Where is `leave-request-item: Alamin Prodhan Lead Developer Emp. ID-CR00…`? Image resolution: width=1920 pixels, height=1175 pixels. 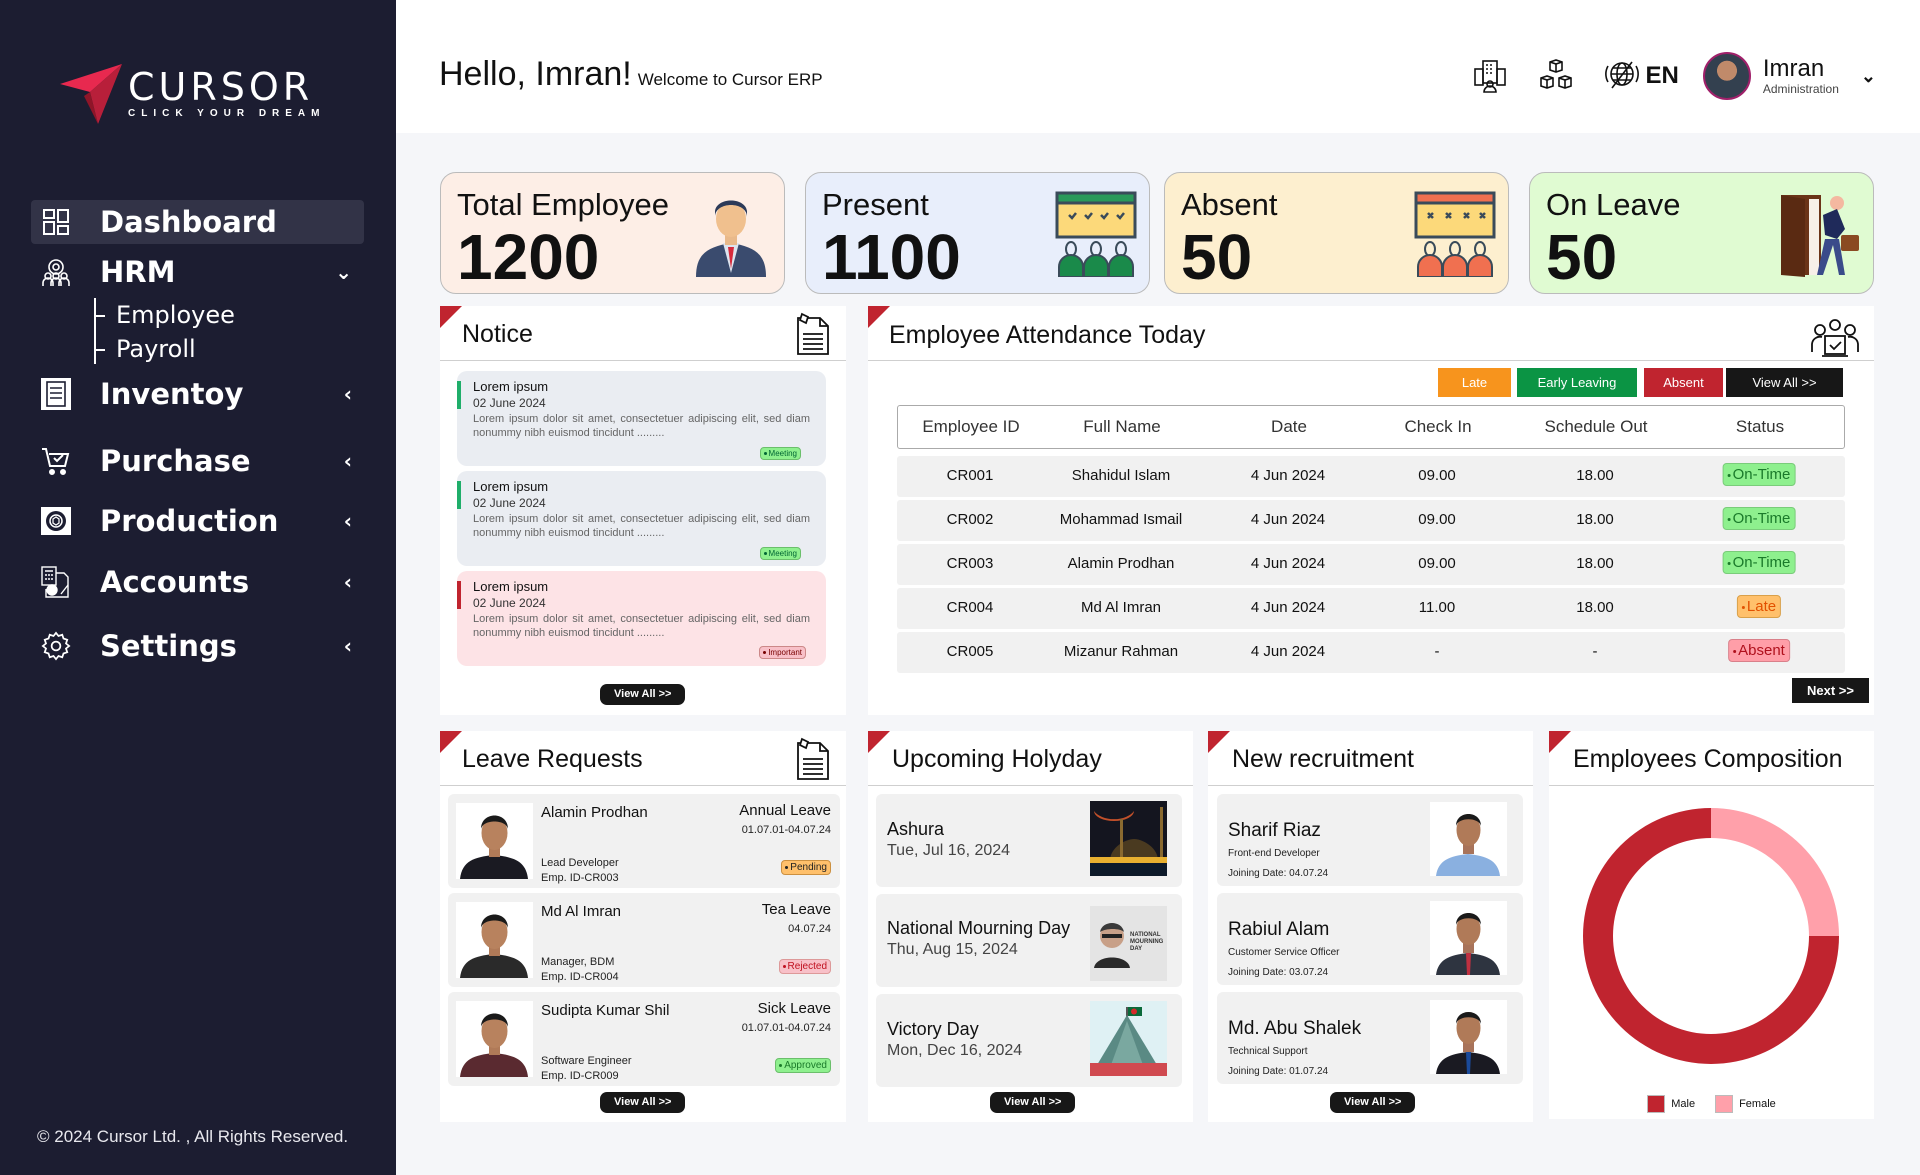
leave-request-item: Alamin Prodhan Lead Developer Emp. ID-CR00… is located at coordinates (644, 841).